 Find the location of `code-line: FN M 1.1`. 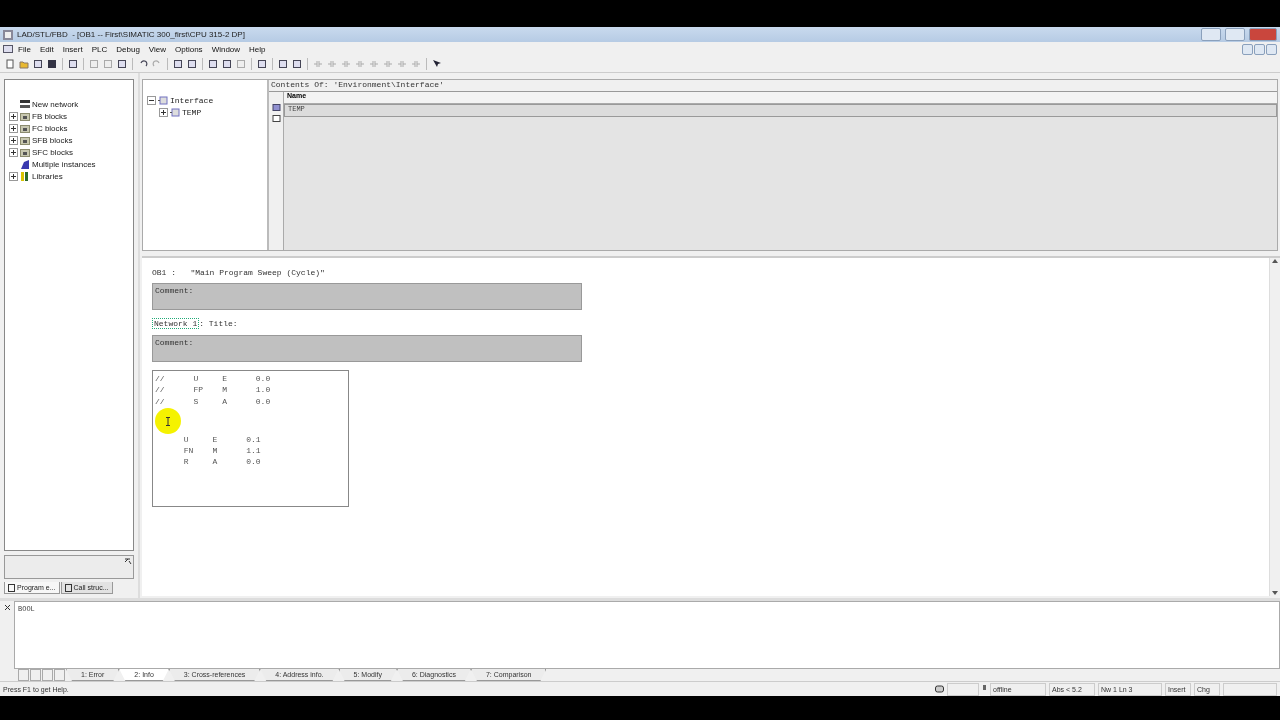

code-line: FN M 1.1 is located at coordinates (222, 451).